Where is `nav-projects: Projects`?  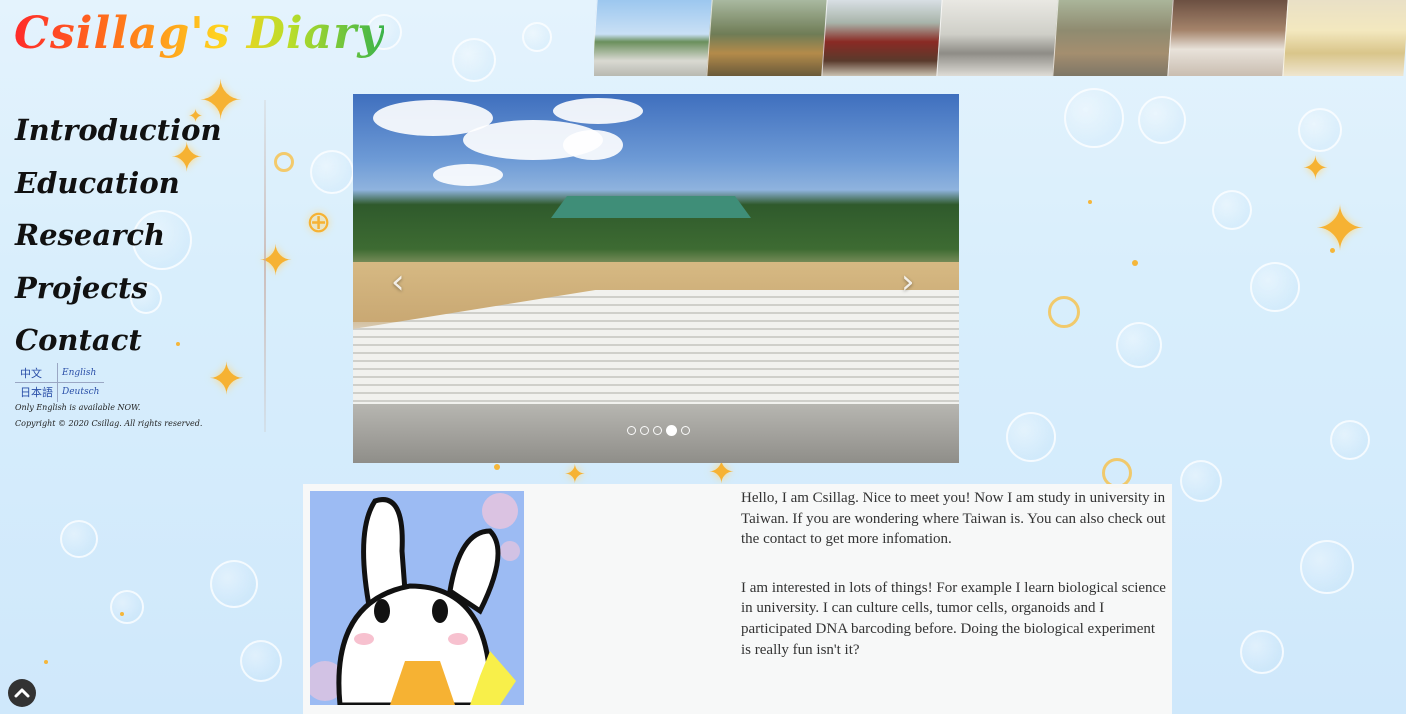 nav-projects: Projects is located at coordinates (118, 288).